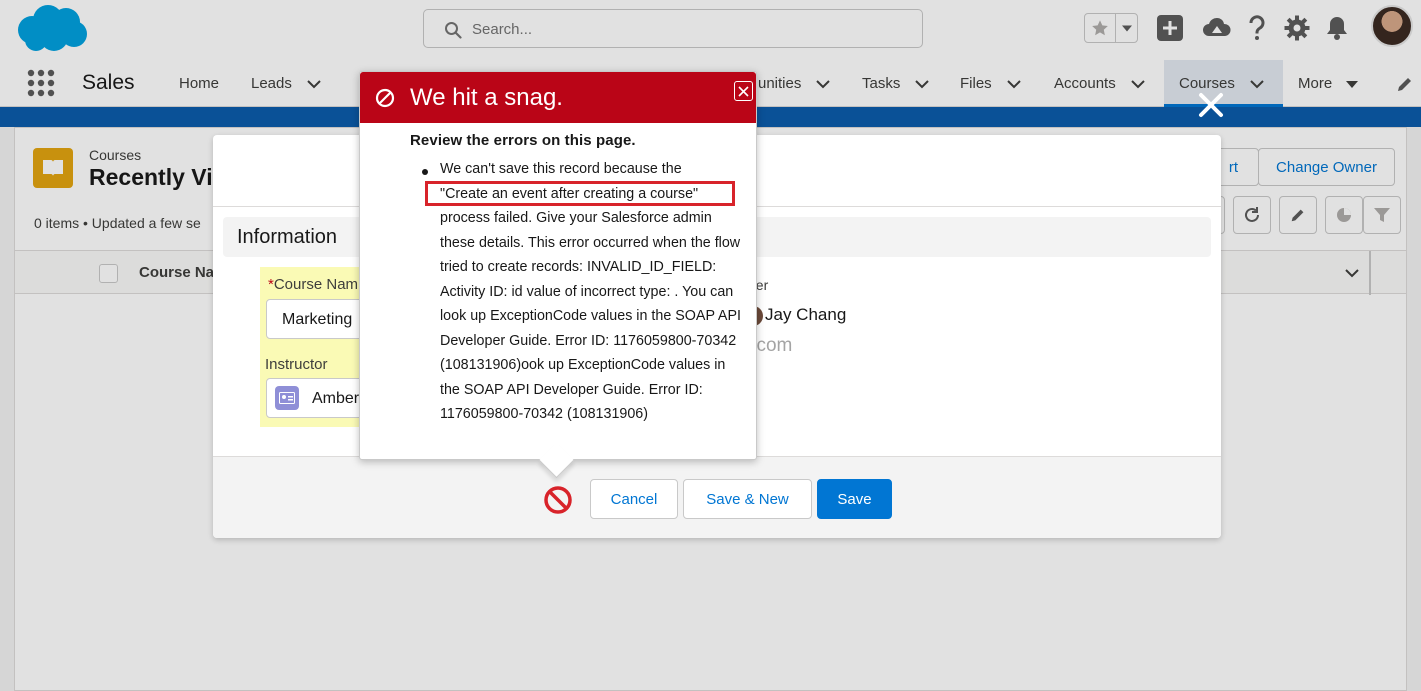 The width and height of the screenshot is (1421, 691). I want to click on bullet, so click(425, 172).